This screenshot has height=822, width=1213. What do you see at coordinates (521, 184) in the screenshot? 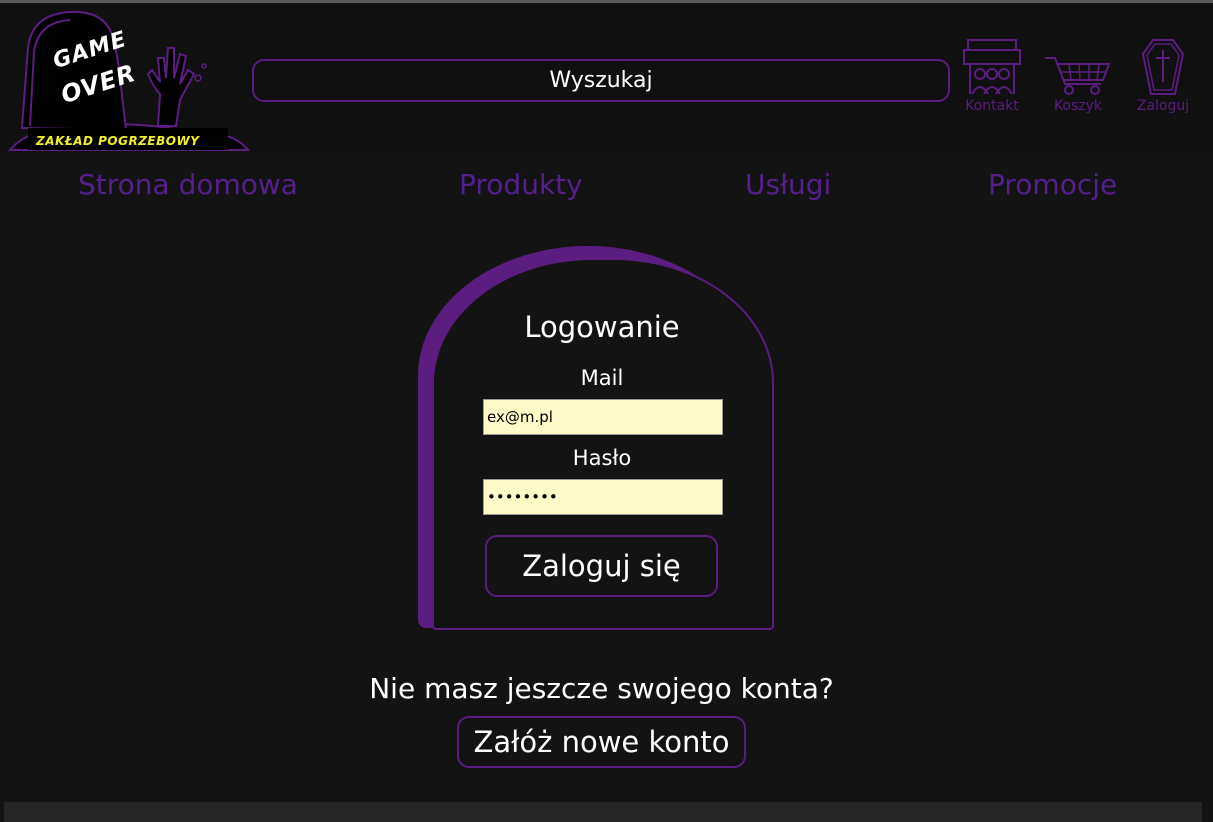
I see `nav-item-products: Produkty` at bounding box center [521, 184].